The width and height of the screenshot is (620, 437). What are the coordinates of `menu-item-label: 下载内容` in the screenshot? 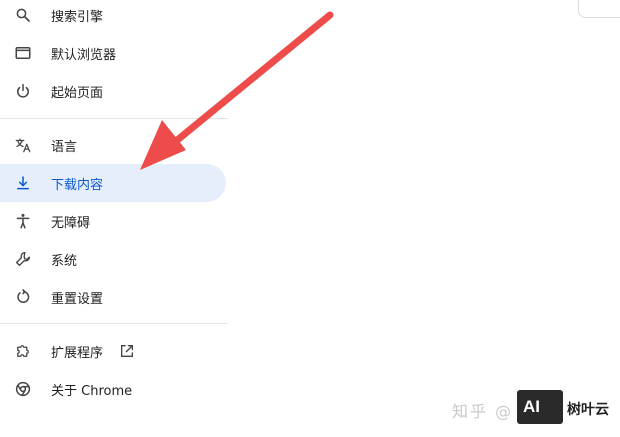 It's located at (77, 185).